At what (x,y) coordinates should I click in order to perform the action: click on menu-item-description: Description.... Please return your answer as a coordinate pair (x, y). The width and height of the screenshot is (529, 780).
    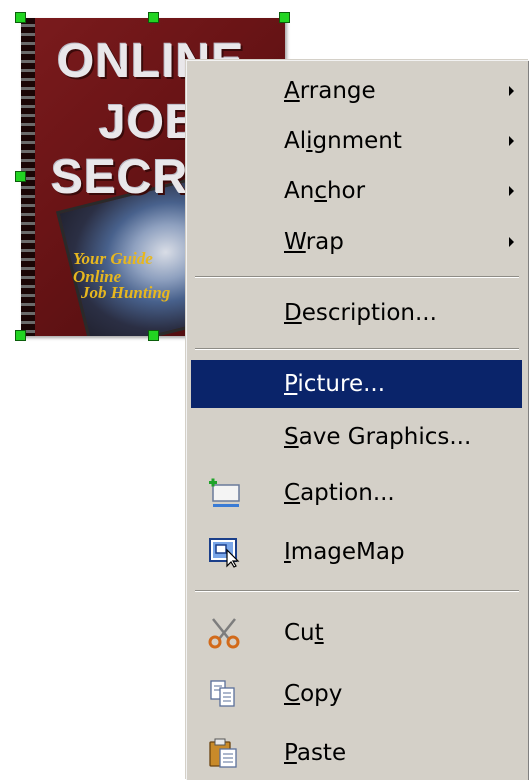
    Looking at the image, I should click on (356, 313).